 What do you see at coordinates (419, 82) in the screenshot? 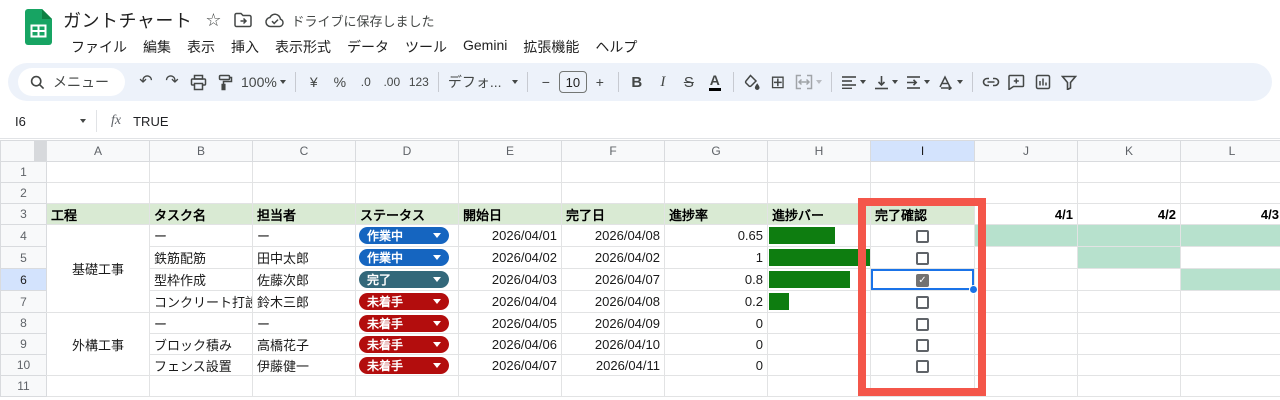
I see `more-formats-button: 123` at bounding box center [419, 82].